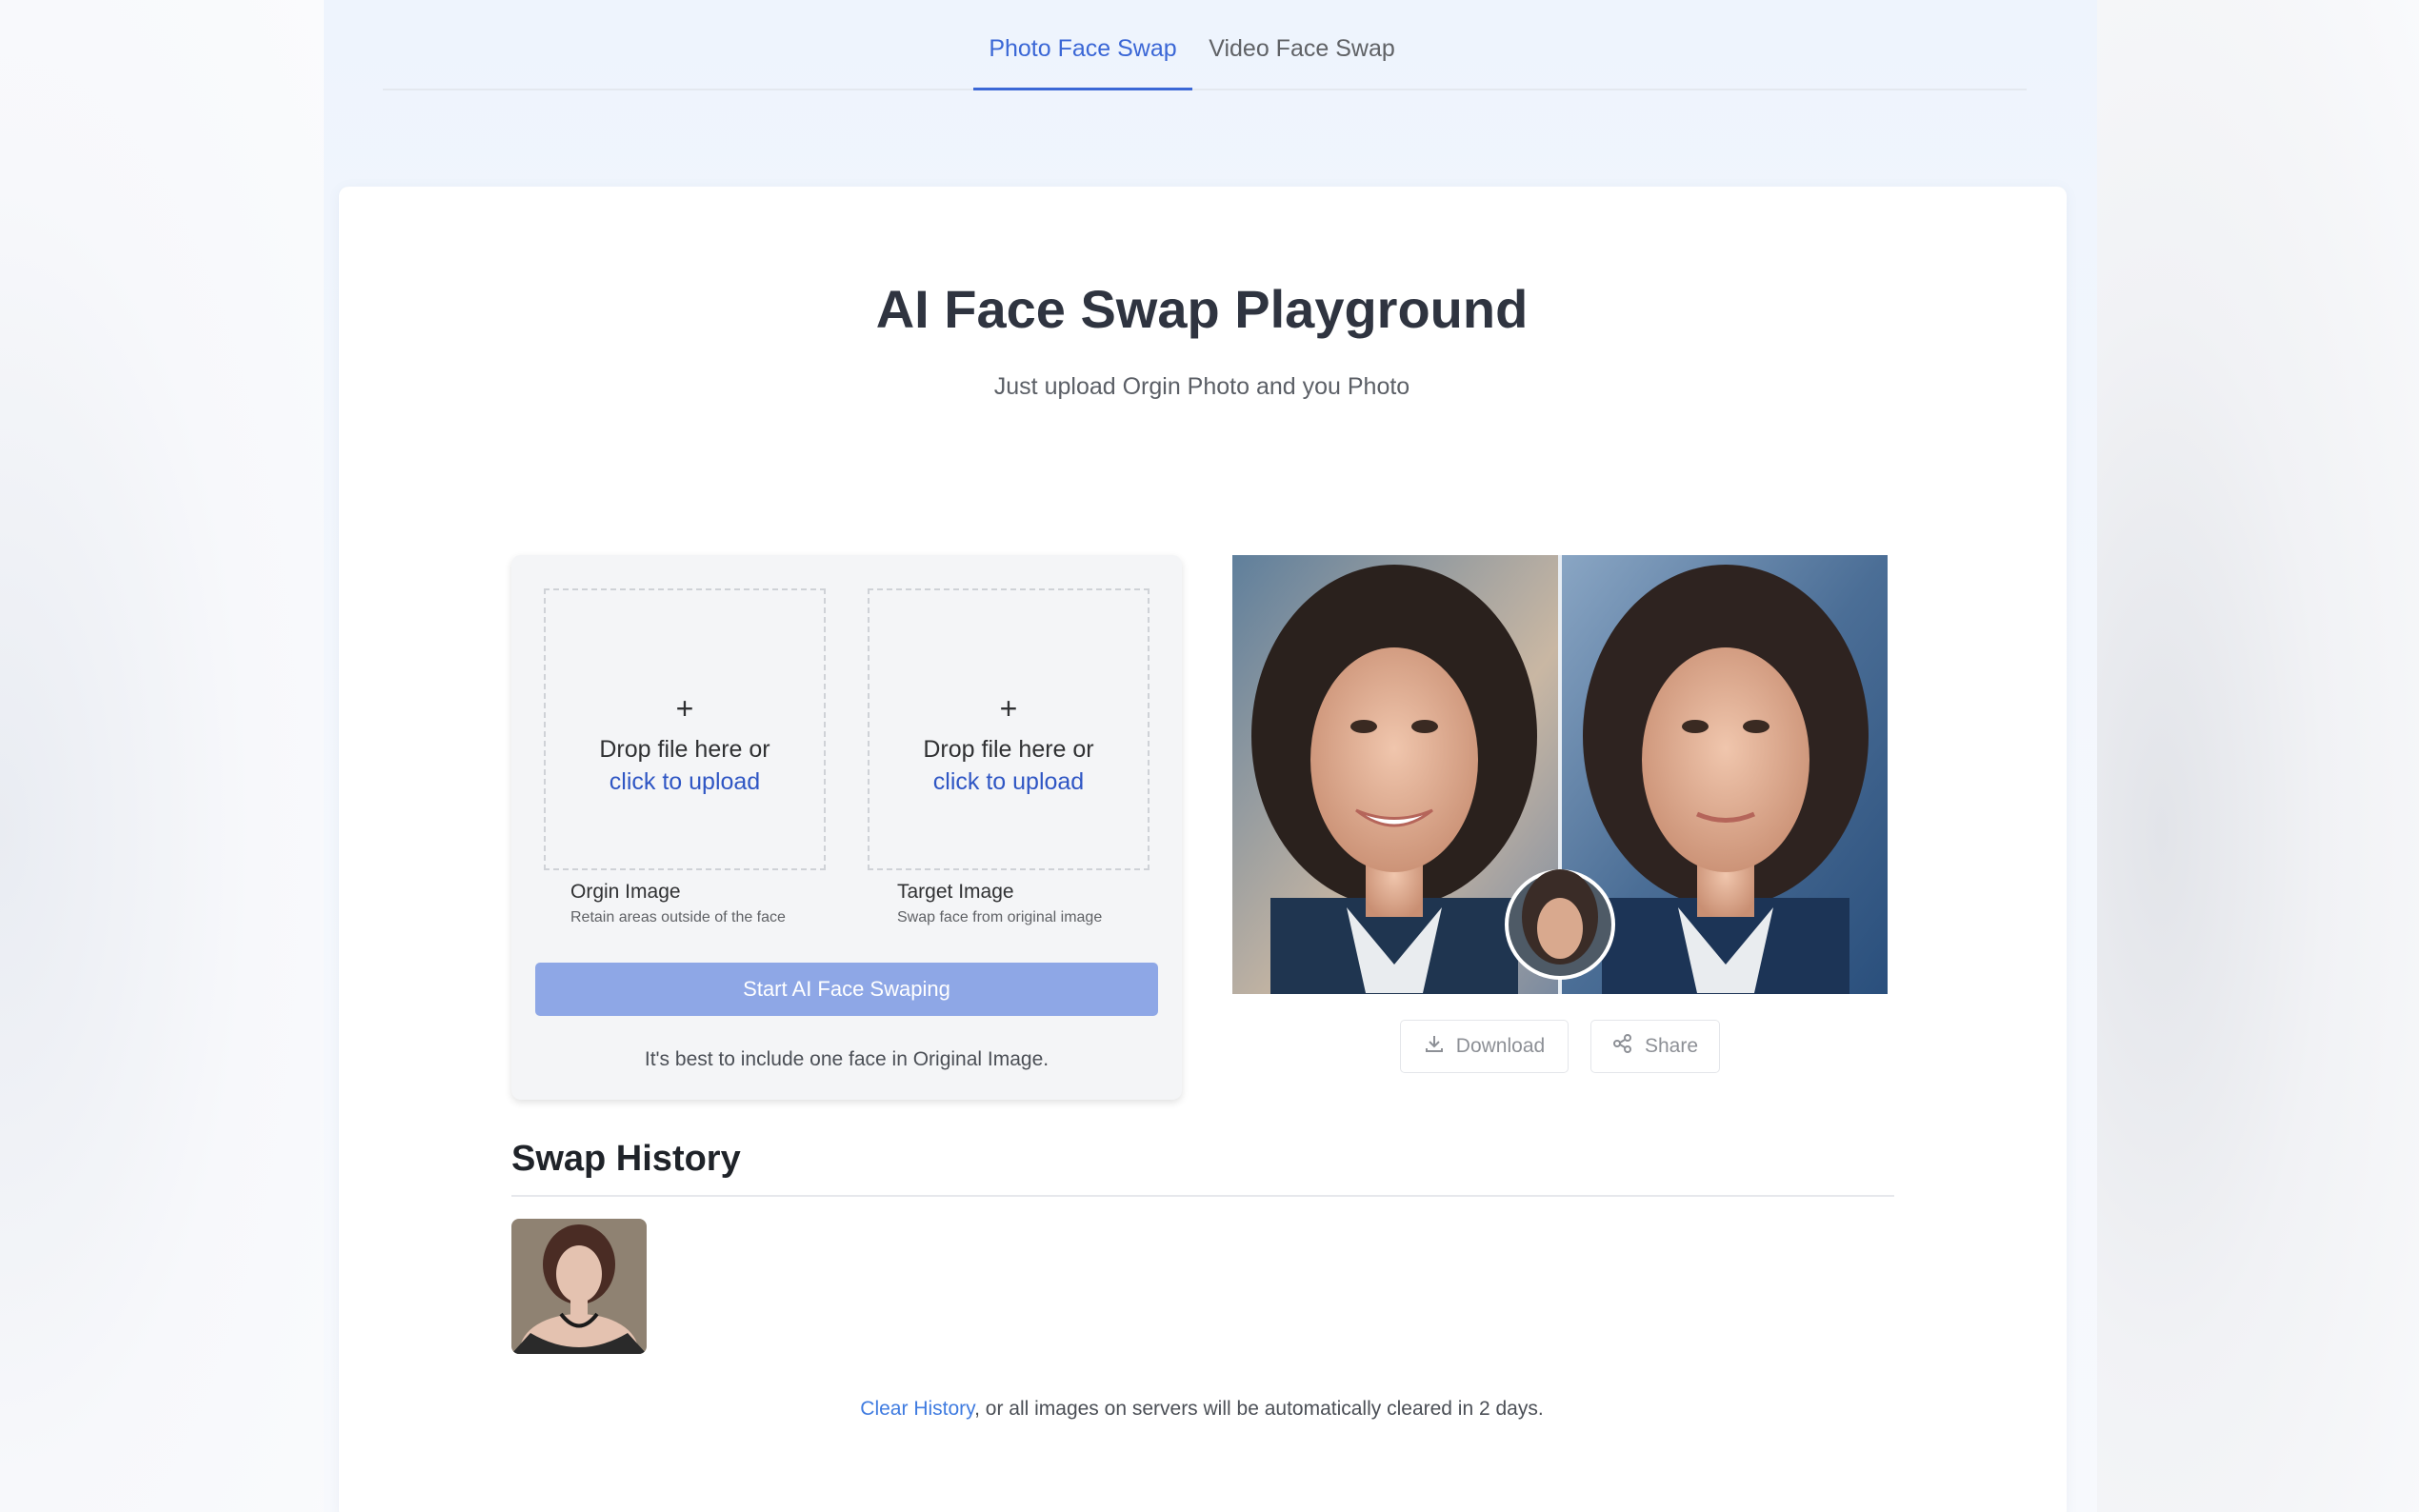  Describe the element at coordinates (1082, 45) in the screenshot. I see `tab-photo-face-swap: Photo Face Swap` at that location.